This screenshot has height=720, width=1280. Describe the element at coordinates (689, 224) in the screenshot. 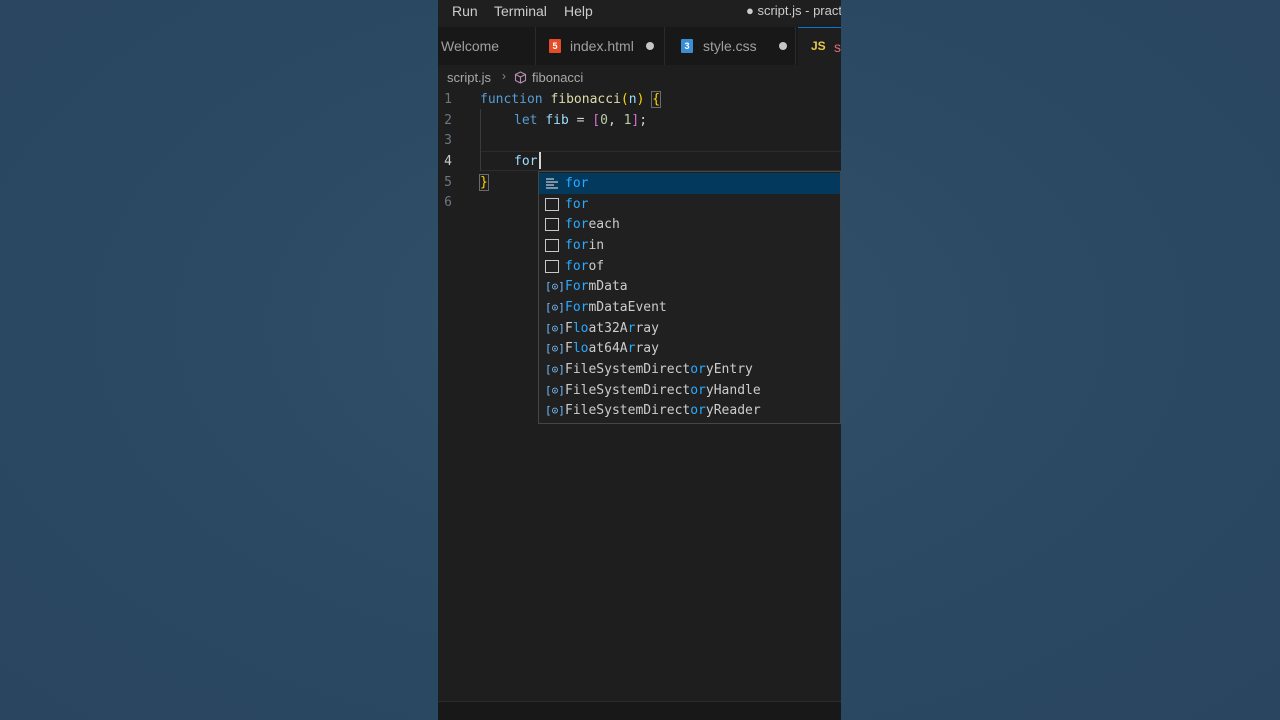

I see `suggestion-item: foreach` at that location.